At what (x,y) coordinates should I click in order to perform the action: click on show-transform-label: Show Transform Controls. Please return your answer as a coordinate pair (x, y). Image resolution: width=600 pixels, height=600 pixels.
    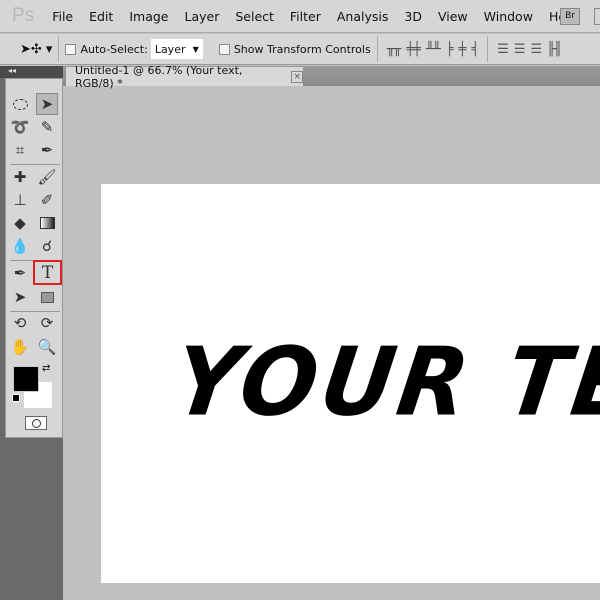
    Looking at the image, I should click on (302, 49).